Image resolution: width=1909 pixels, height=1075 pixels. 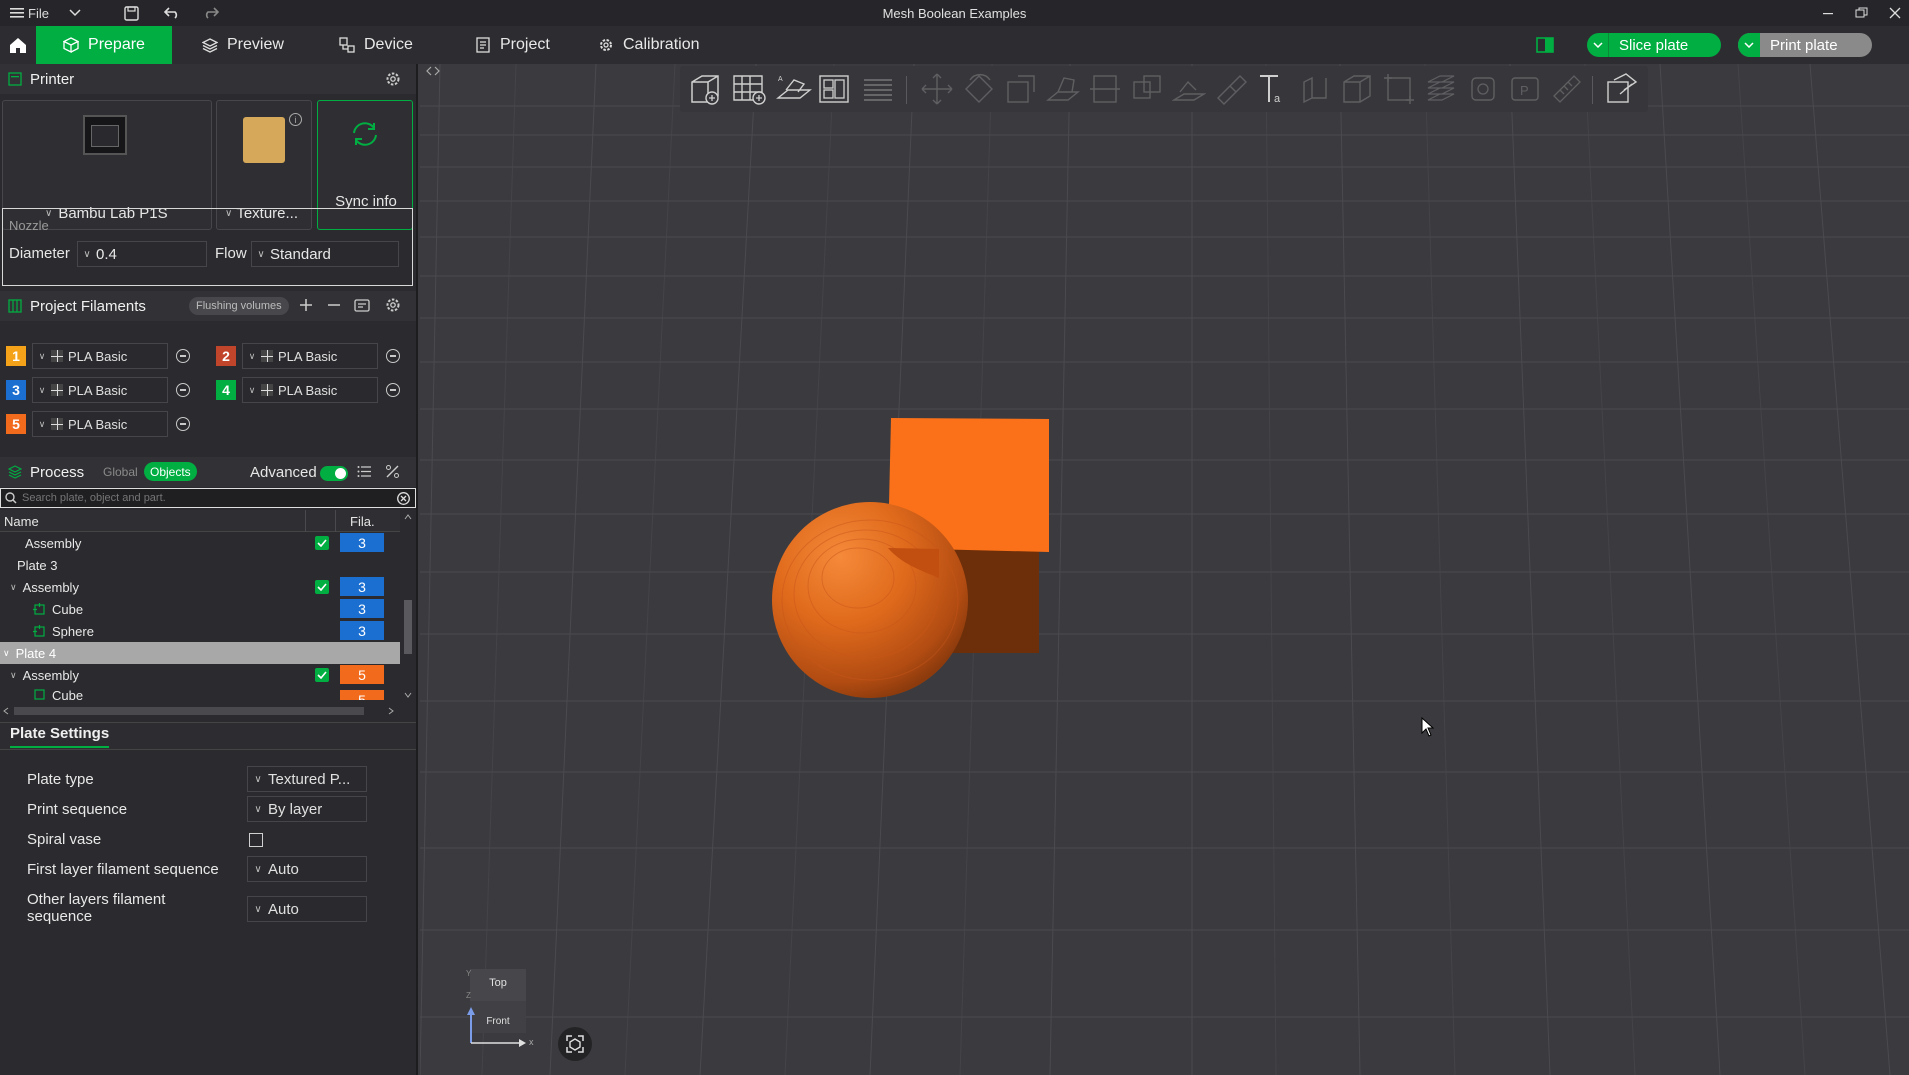 What do you see at coordinates (1654, 45) in the screenshot?
I see `slice-plate-button: Slice plate` at bounding box center [1654, 45].